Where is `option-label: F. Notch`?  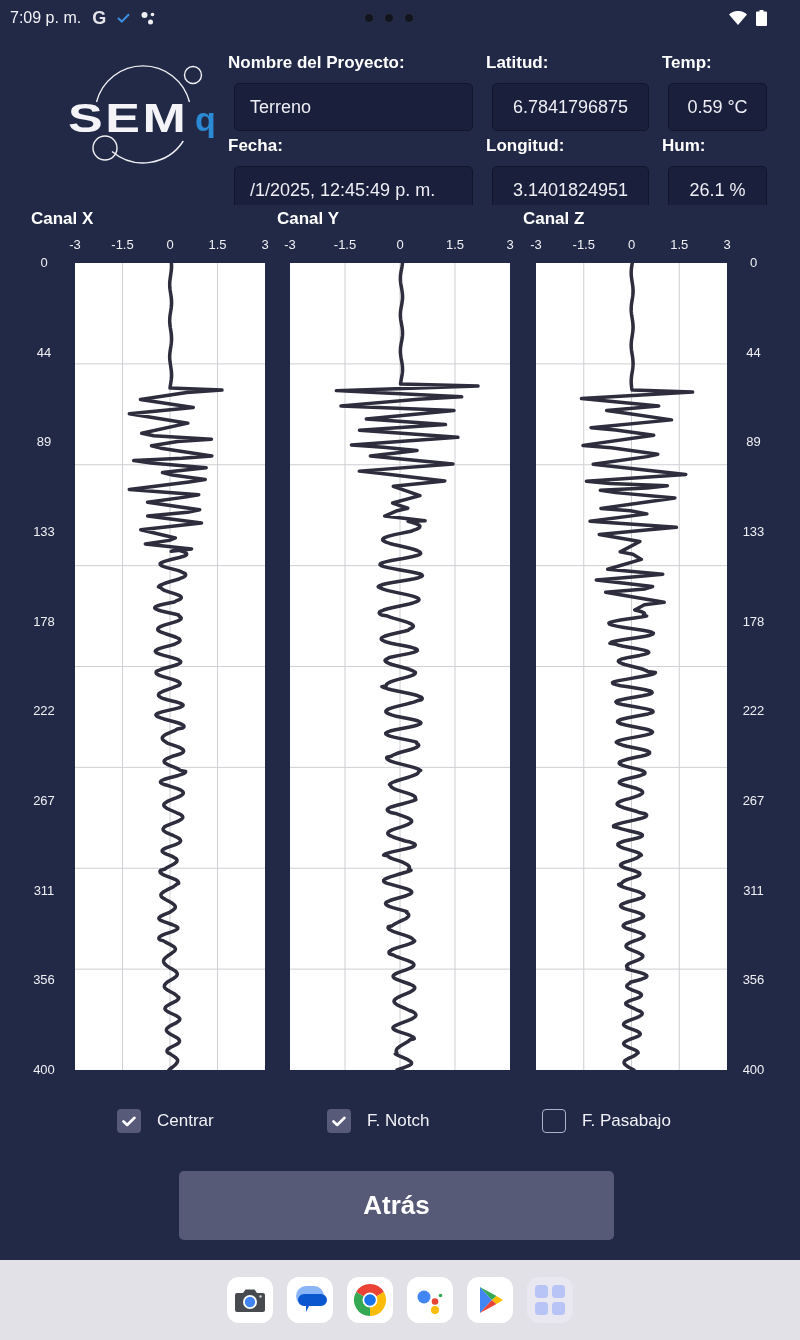 option-label: F. Notch is located at coordinates (398, 1121).